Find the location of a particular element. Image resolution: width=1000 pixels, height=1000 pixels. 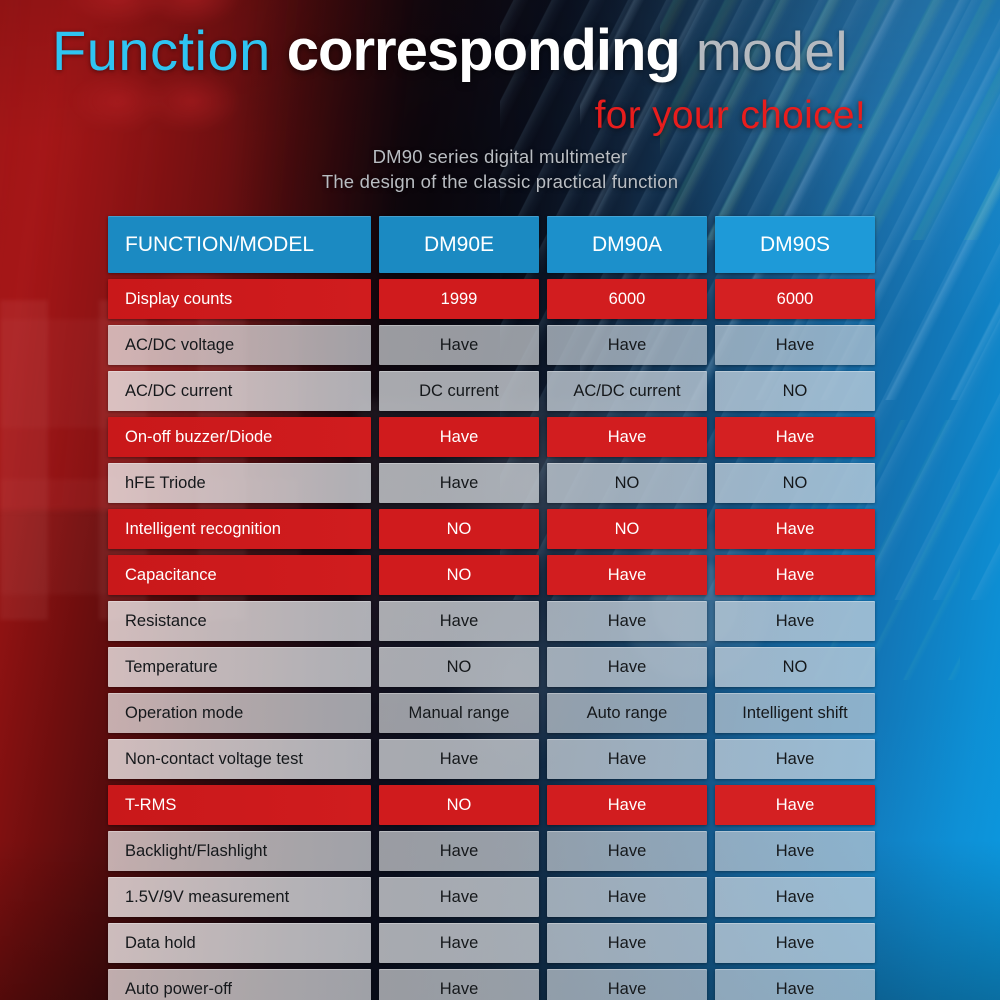

row-label: On-off buzzer/Diode is located at coordinates (239, 437).